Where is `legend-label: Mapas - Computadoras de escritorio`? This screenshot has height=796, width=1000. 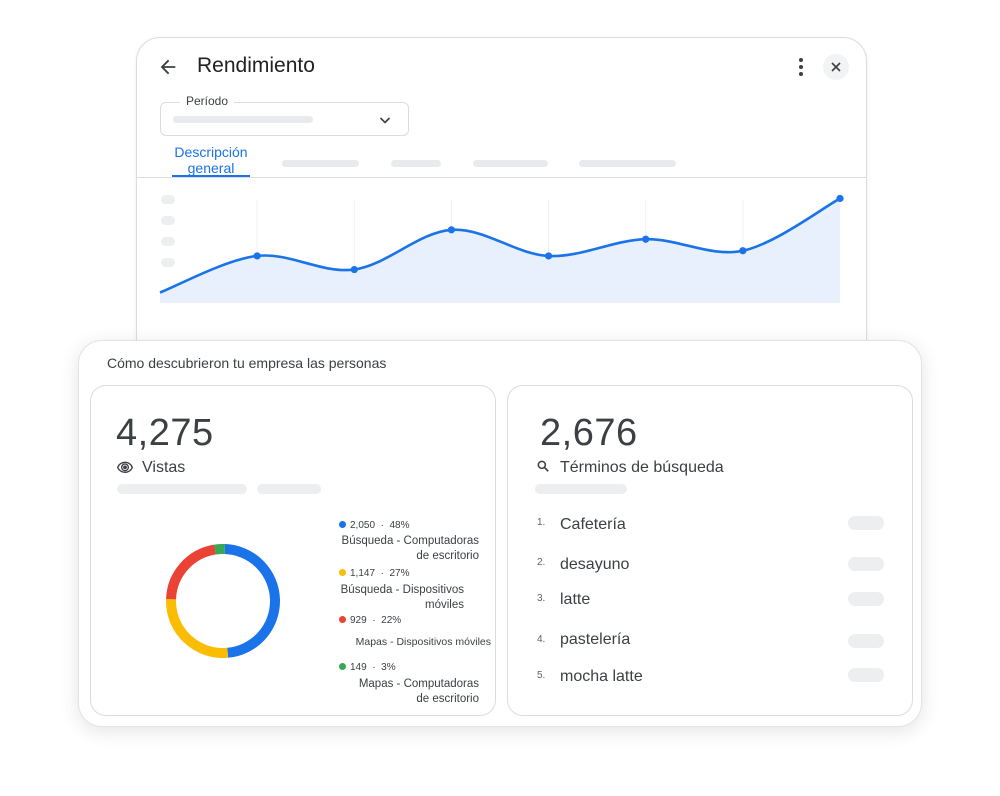 legend-label: Mapas - Computadoras de escritorio is located at coordinates (418, 691).